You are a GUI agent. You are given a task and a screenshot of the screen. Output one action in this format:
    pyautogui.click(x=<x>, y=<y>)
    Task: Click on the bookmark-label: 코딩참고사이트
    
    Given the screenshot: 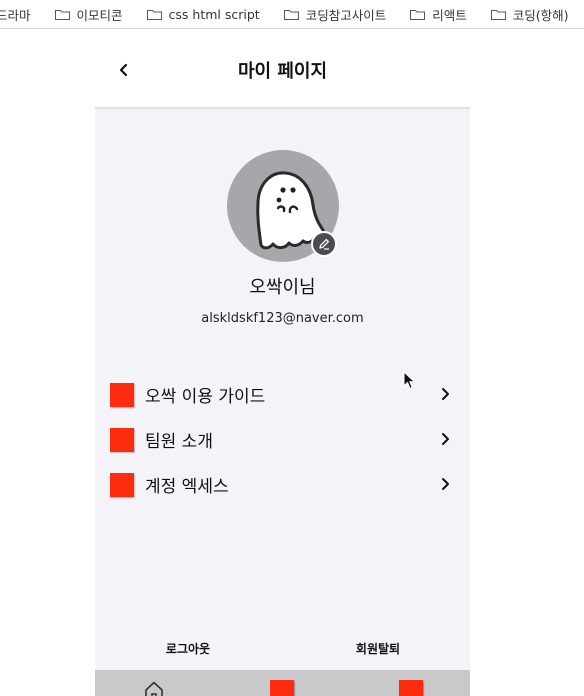 What is the action you would take?
    pyautogui.click(x=346, y=15)
    